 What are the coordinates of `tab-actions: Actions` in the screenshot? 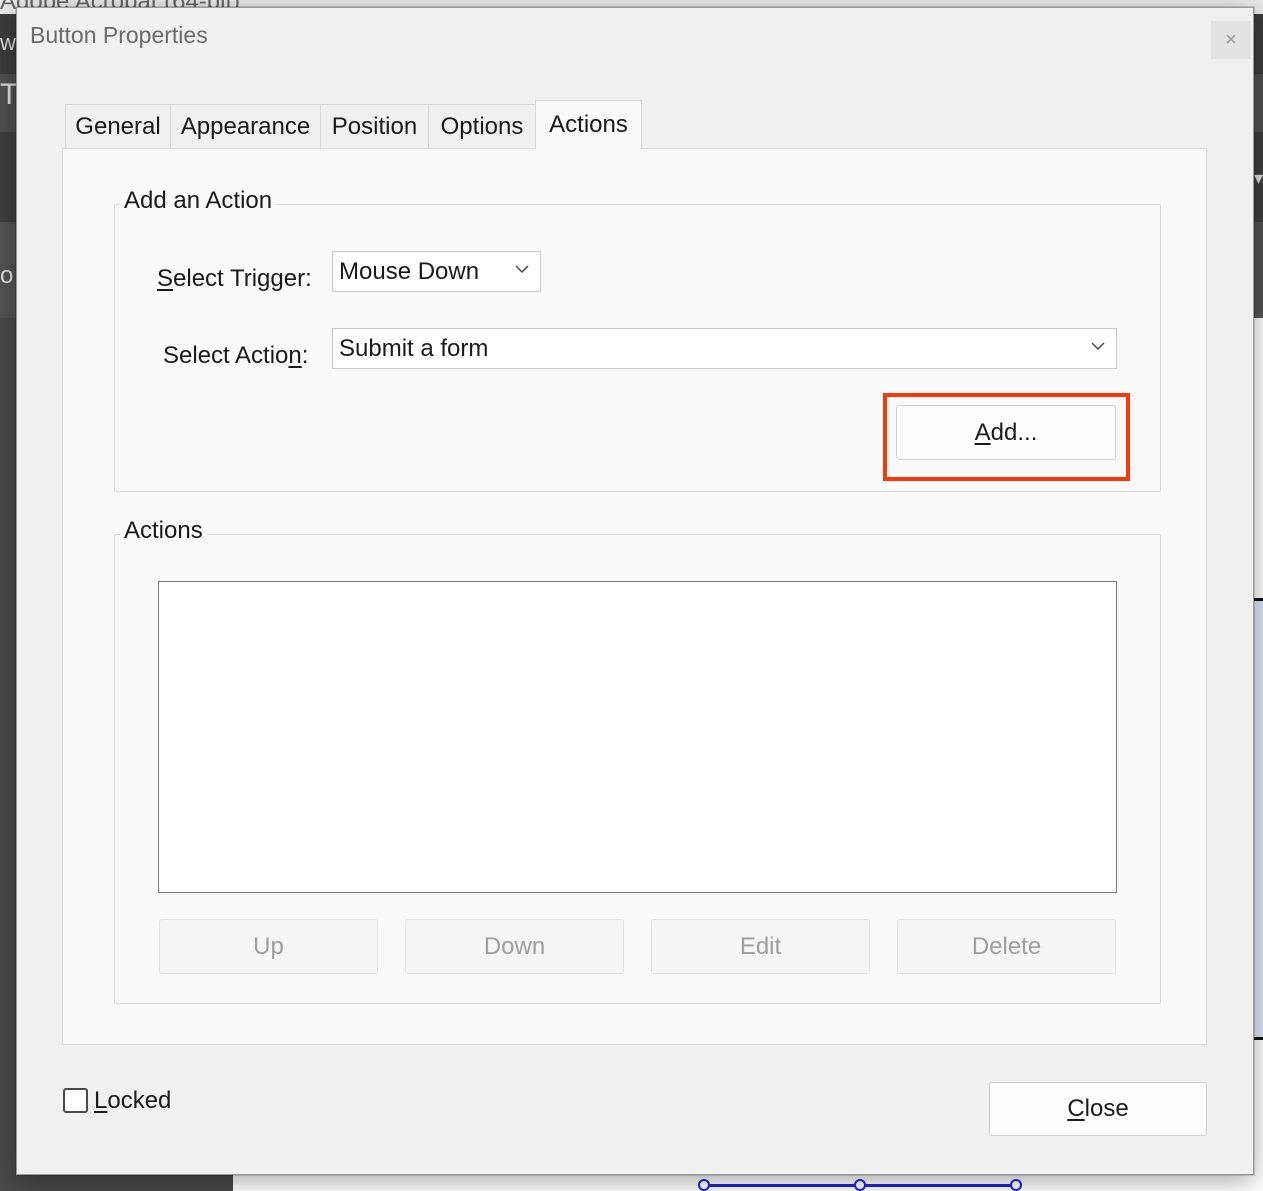 It's located at (588, 124).